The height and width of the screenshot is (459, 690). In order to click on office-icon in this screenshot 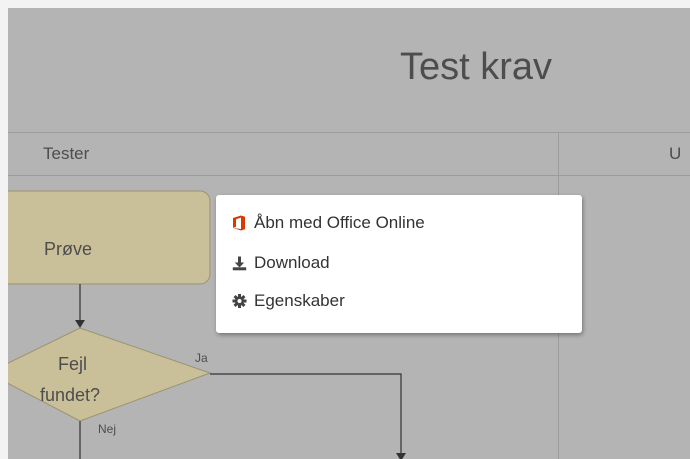, I will do `click(239, 223)`.